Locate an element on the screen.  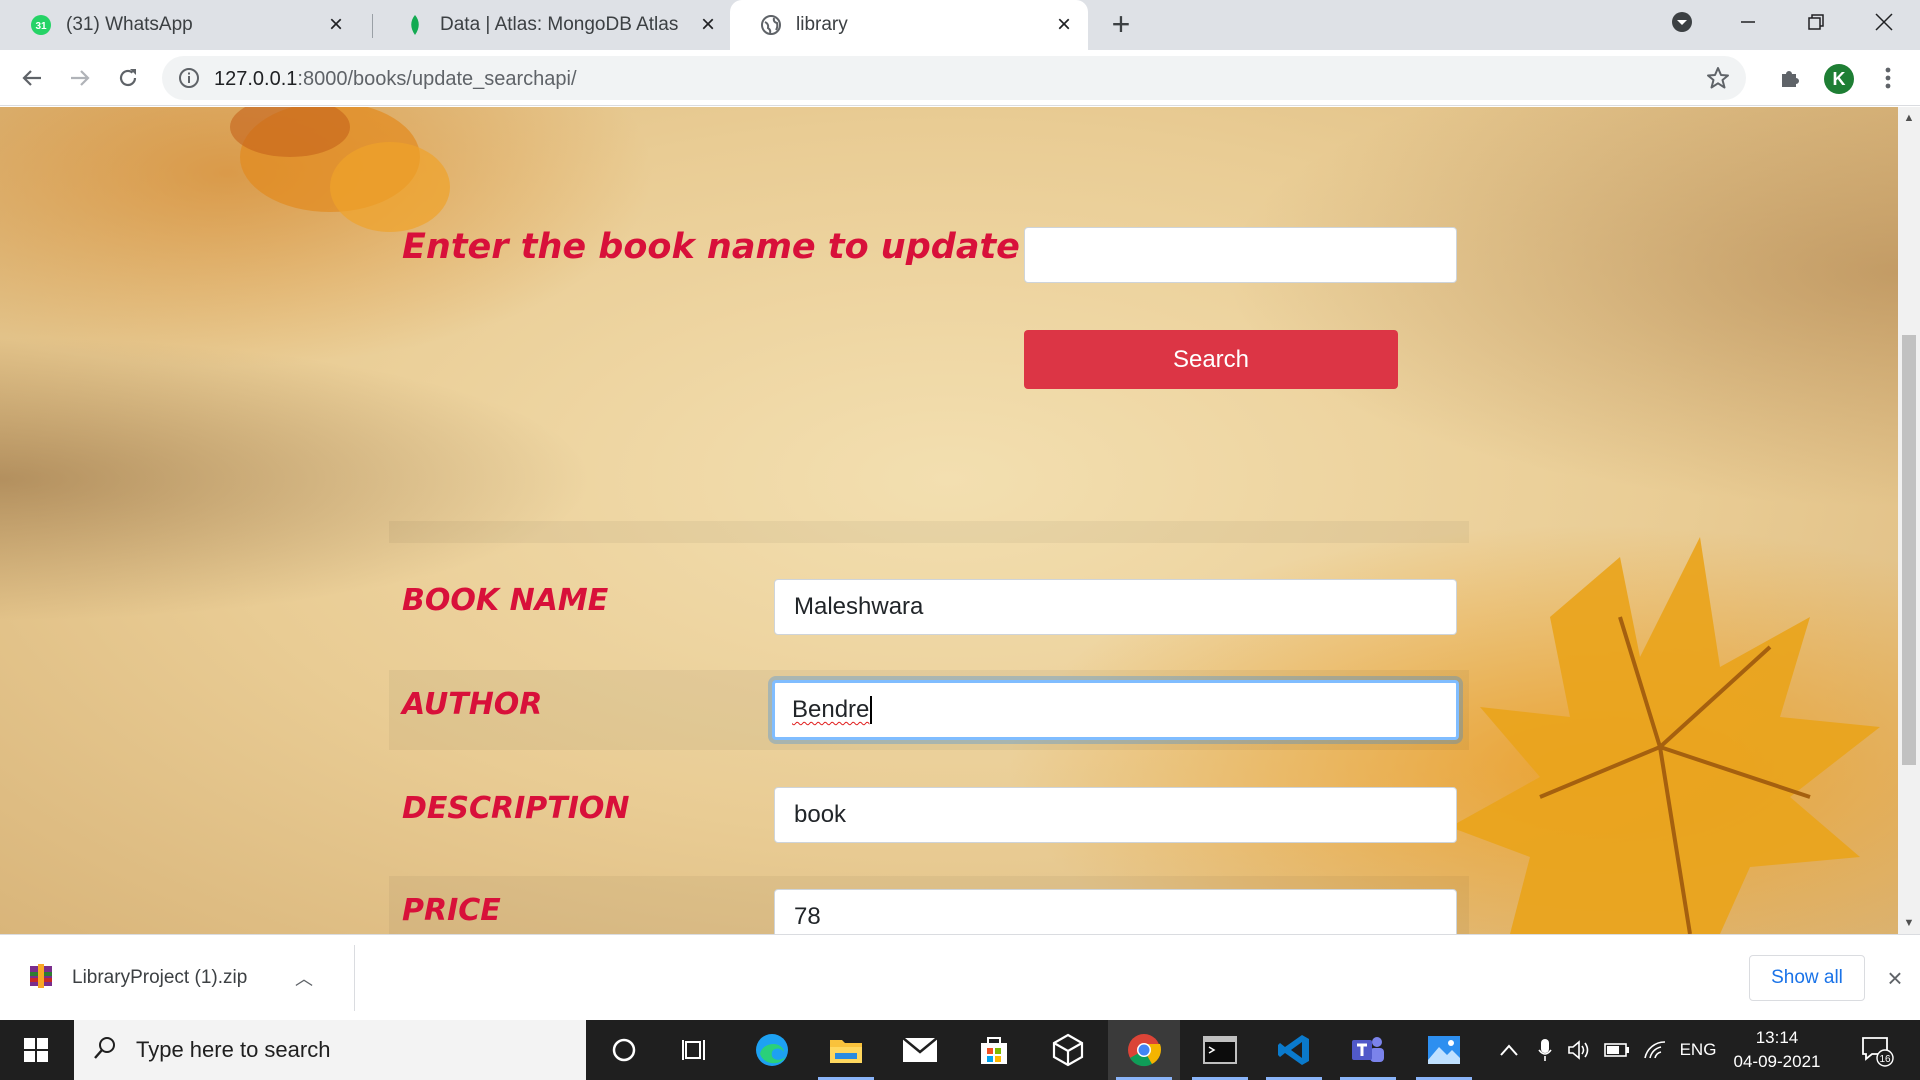
system-clock: 13:14 04-09-2021 is located at coordinates (1777, 1050).